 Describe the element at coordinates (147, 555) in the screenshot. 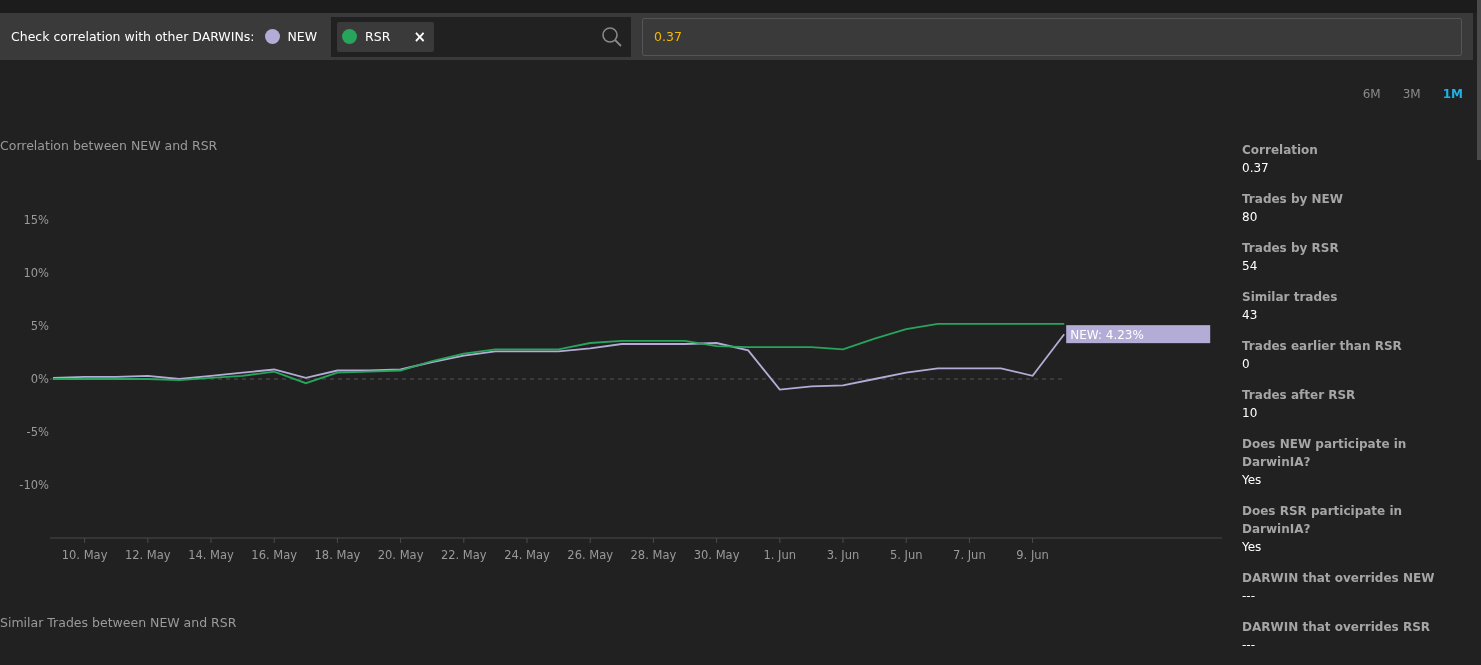

I see `x-axis-label: 12. May` at that location.